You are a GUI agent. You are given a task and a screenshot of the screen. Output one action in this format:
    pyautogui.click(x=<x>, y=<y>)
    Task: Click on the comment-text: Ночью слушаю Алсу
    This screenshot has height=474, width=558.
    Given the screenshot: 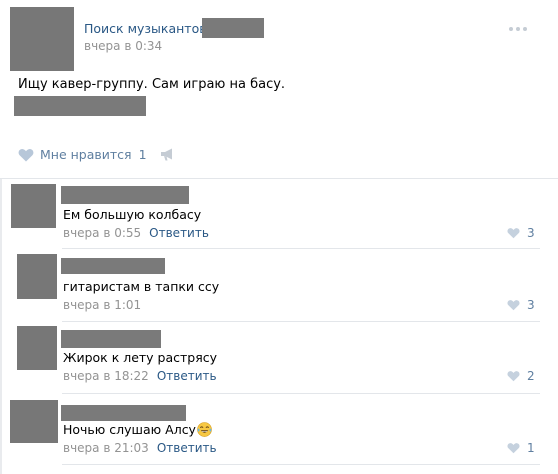 What is the action you would take?
    pyautogui.click(x=129, y=429)
    